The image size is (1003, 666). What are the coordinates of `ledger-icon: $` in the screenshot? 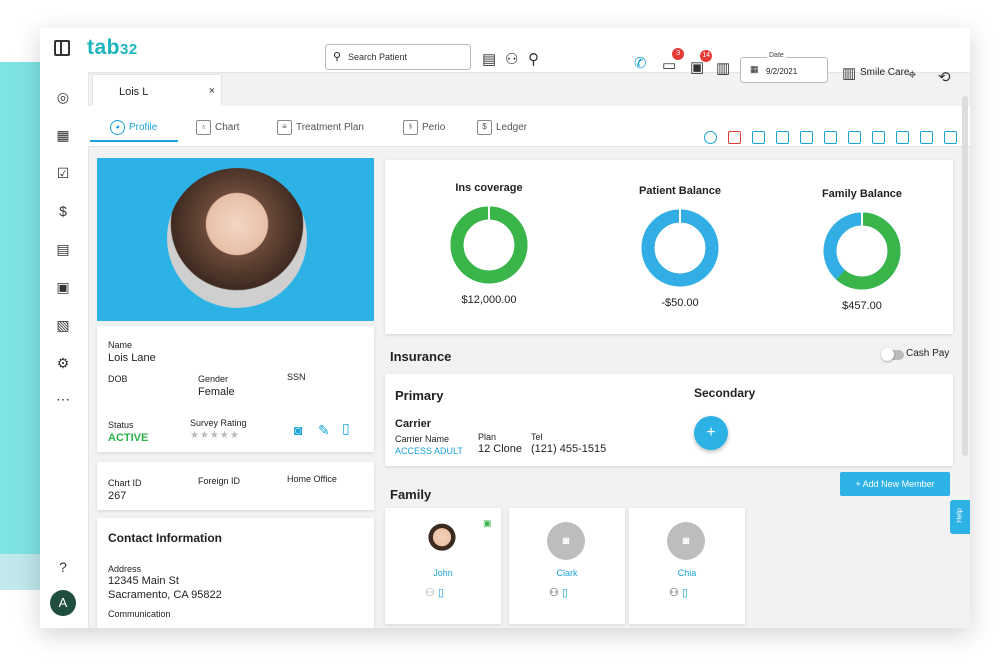 It's located at (484, 127).